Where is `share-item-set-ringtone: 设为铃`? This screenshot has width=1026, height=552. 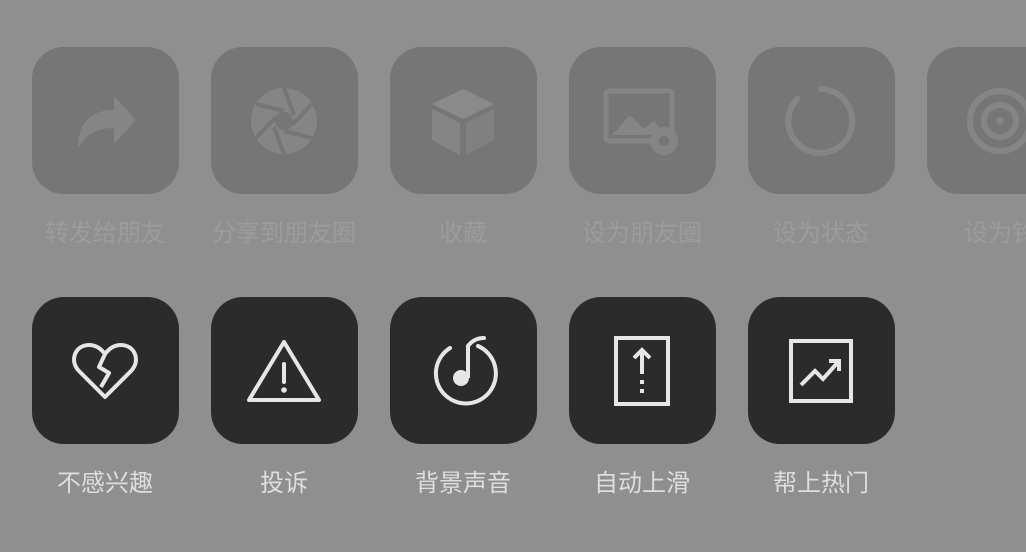
share-item-set-ringtone: 设为铃 is located at coordinates (968, 147).